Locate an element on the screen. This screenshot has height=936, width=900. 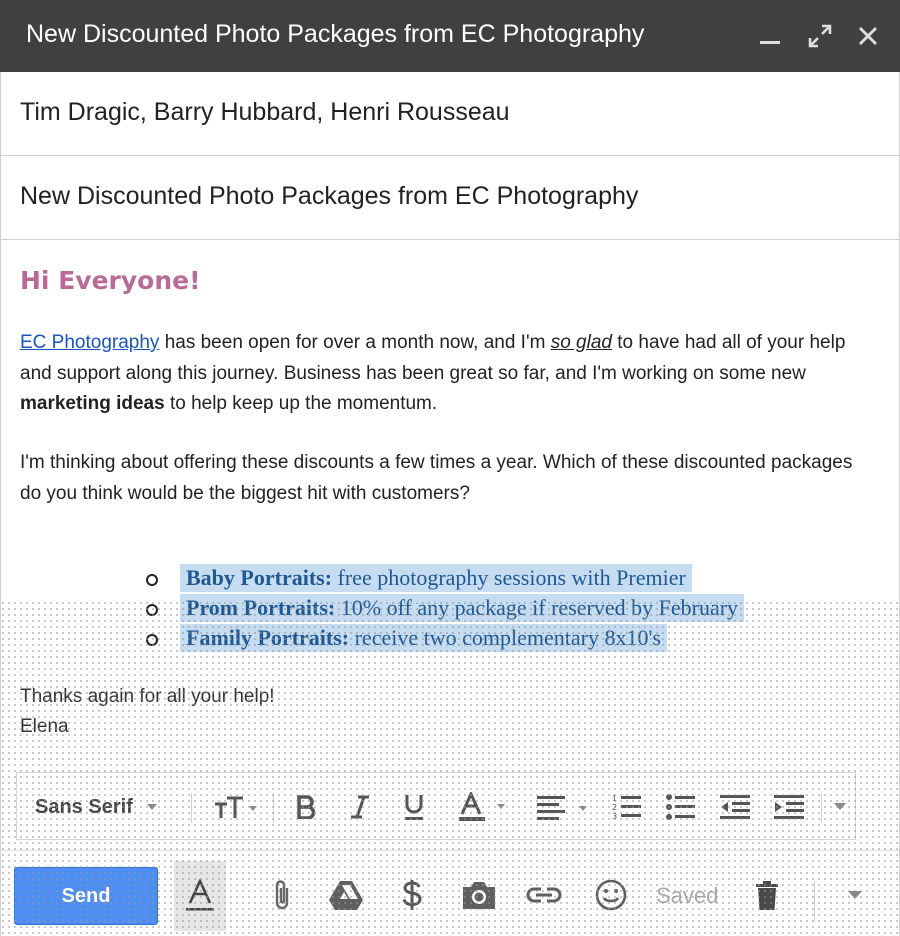
send-money-button is located at coordinates (412, 895).